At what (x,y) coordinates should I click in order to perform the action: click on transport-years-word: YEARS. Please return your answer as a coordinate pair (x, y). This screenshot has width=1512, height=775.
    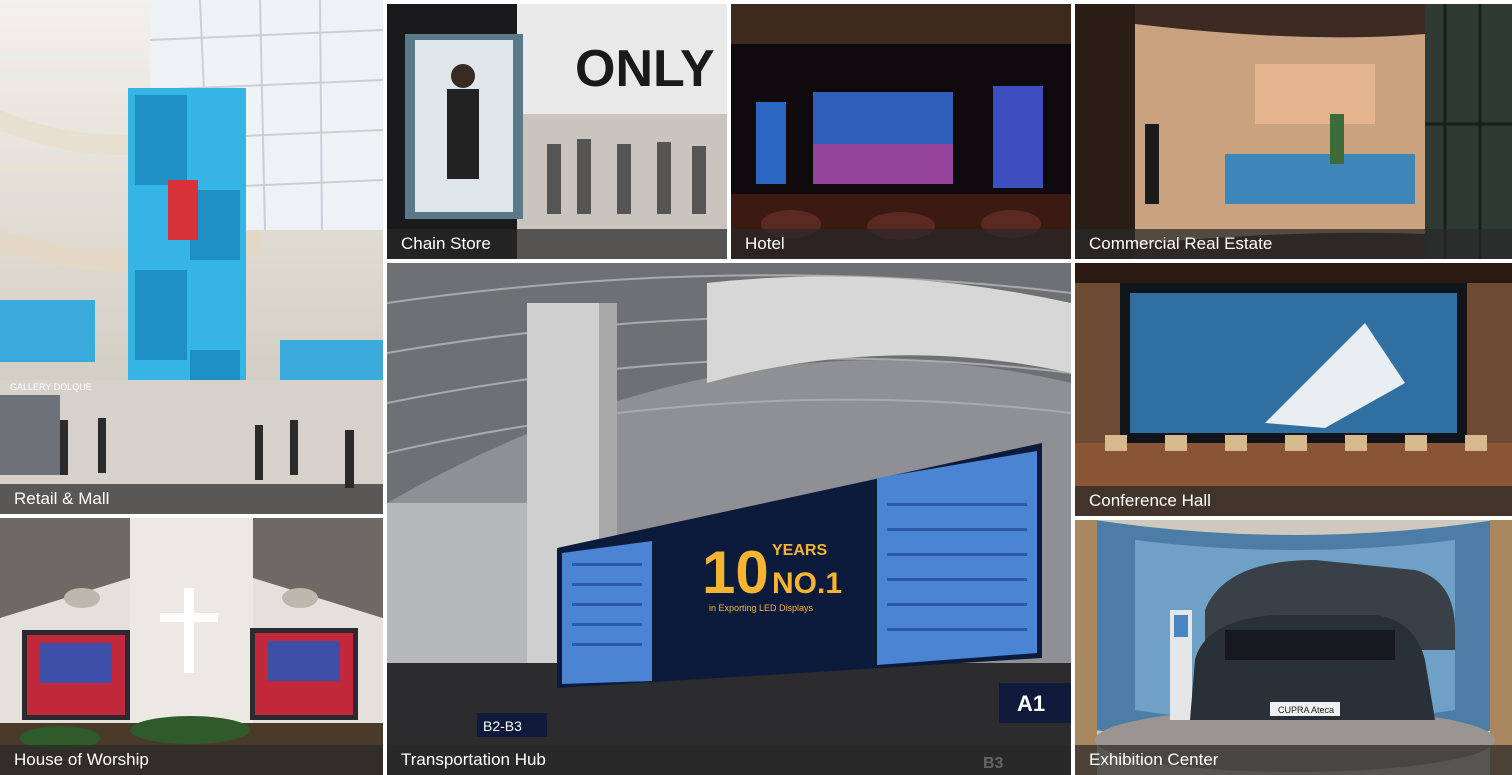
    Looking at the image, I should click on (799, 550).